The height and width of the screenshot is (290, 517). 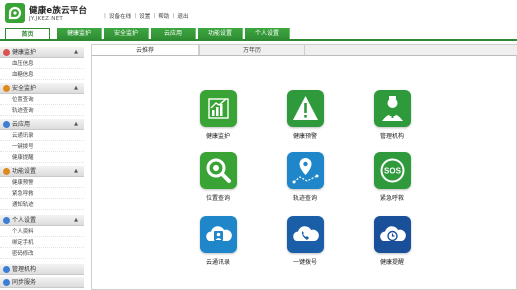 I want to click on tile-label: 云通讯录, so click(x=217, y=262).